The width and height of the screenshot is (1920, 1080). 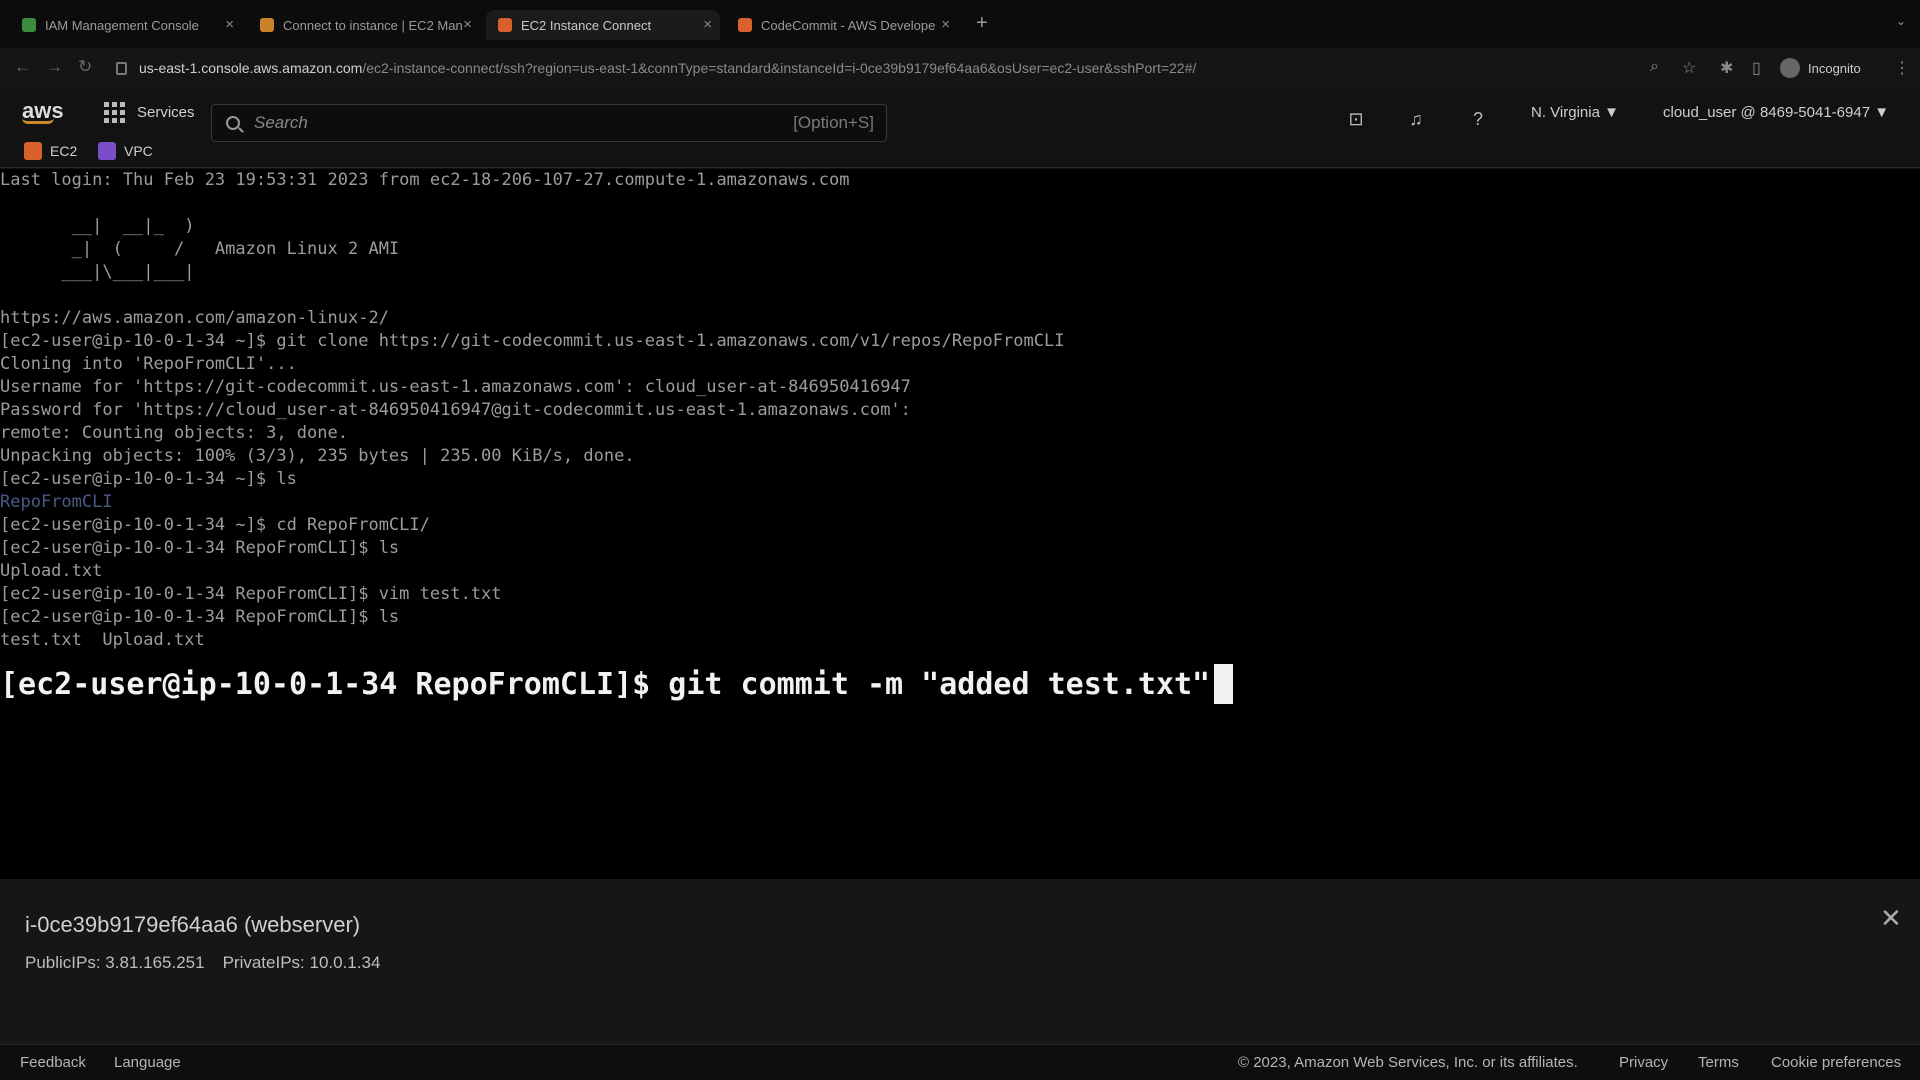 I want to click on privacy-link: Privacy, so click(x=1643, y=1062).